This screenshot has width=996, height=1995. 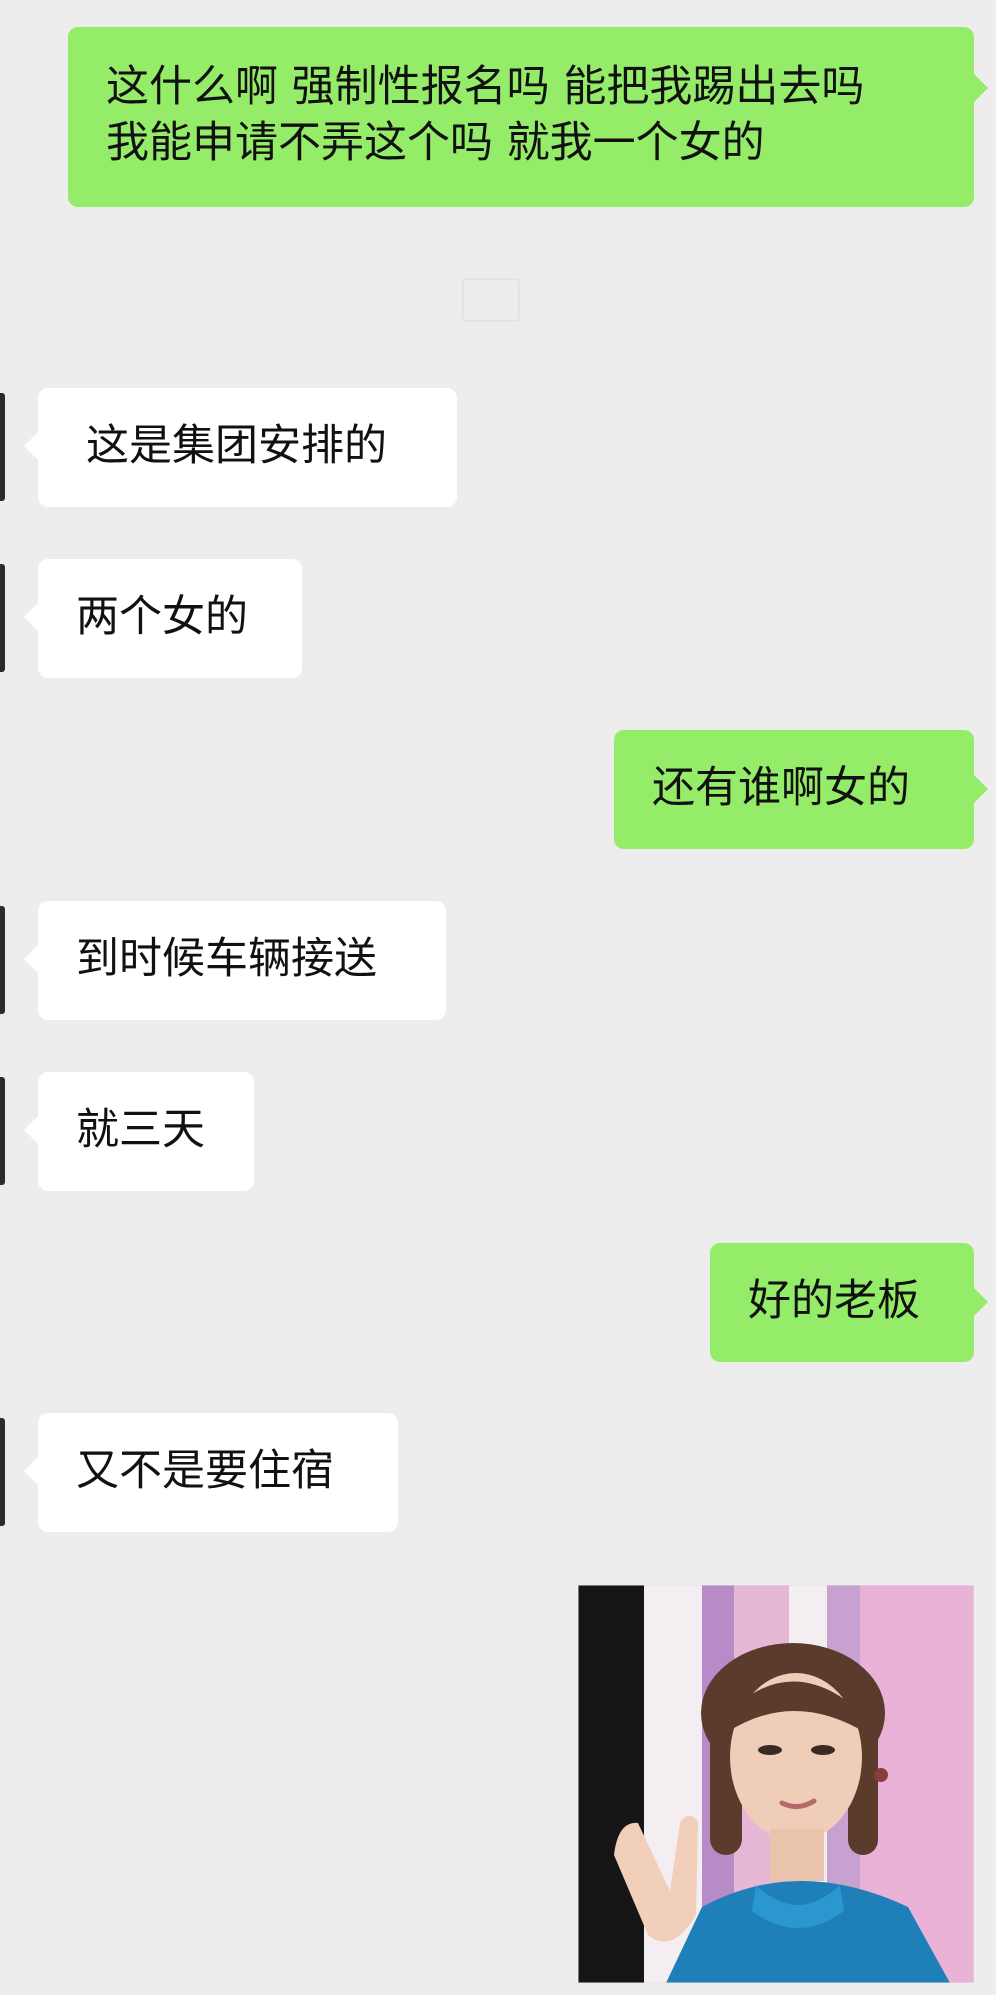 I want to click on message-bubble-outgoing: 好的老板, so click(x=842, y=1302).